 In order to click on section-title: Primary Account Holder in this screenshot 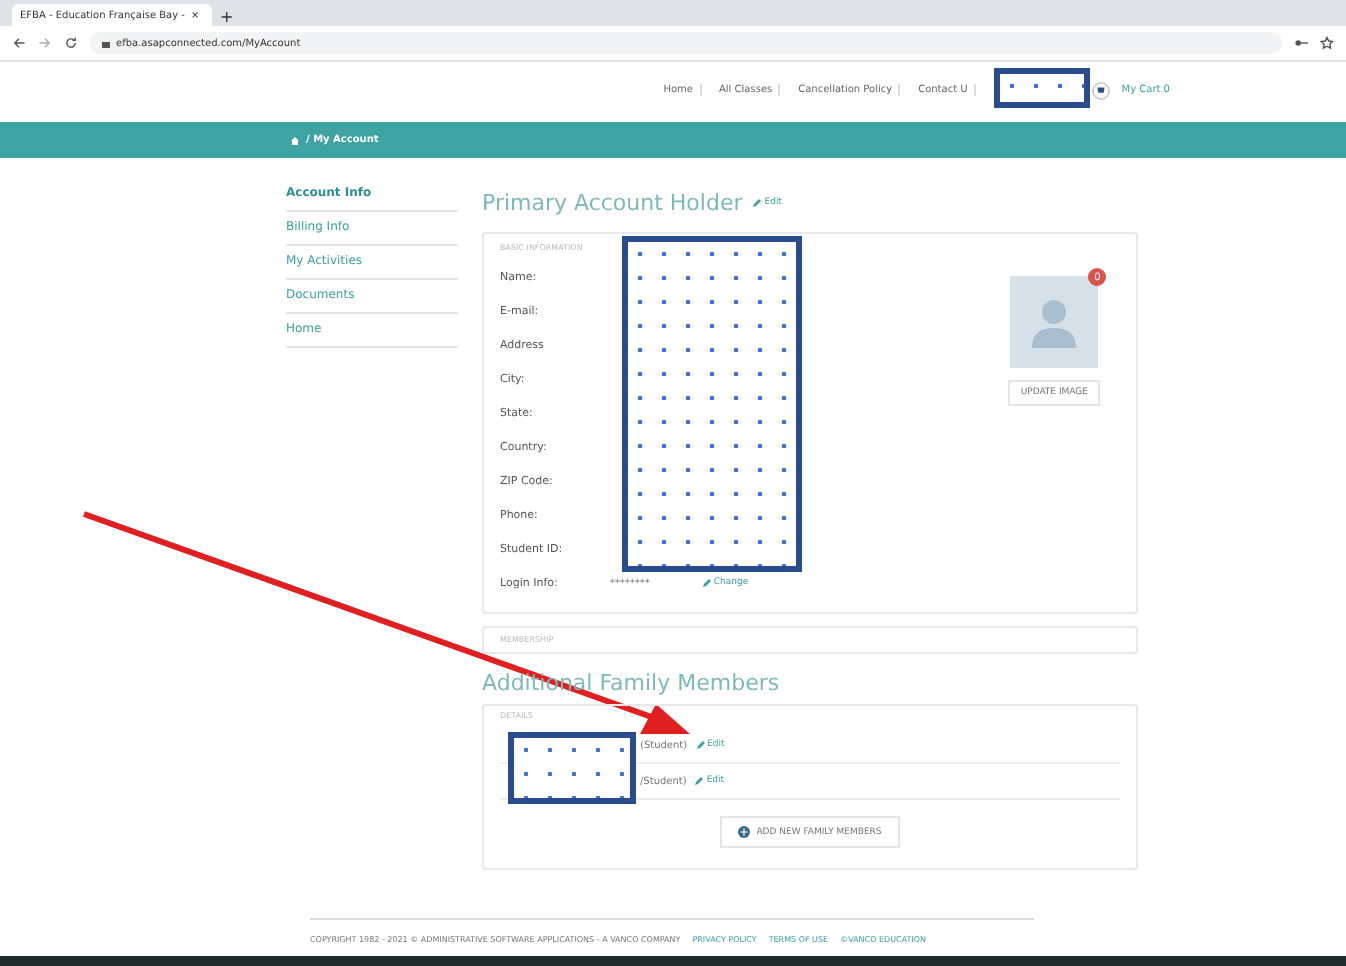, I will do `click(612, 203)`.